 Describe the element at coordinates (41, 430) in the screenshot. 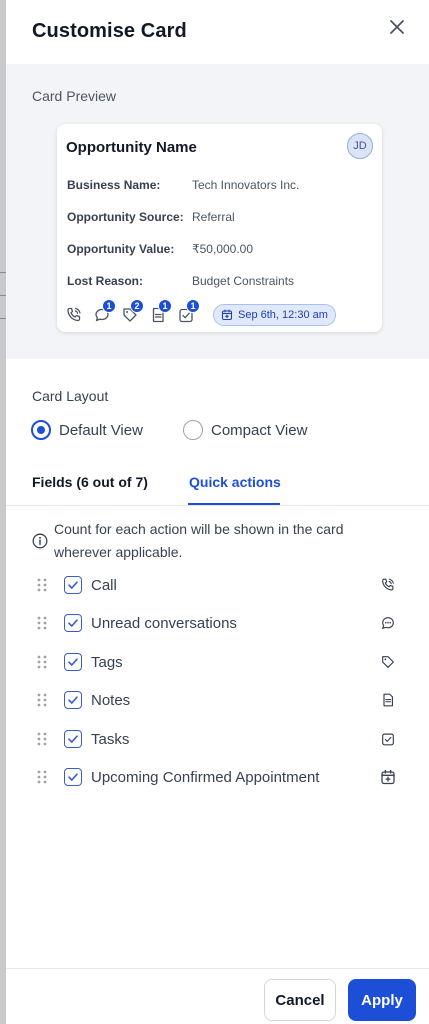

I see `radio-selected-indicator` at that location.